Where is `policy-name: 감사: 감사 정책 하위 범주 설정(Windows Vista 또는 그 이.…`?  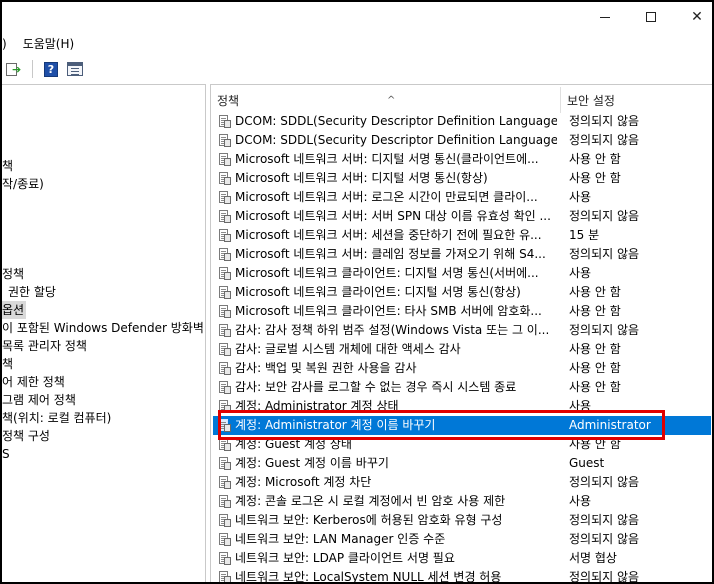
policy-name: 감사: 감사 정책 하위 범주 설정(Windows Vista 또는 그 이.… is located at coordinates (392, 330).